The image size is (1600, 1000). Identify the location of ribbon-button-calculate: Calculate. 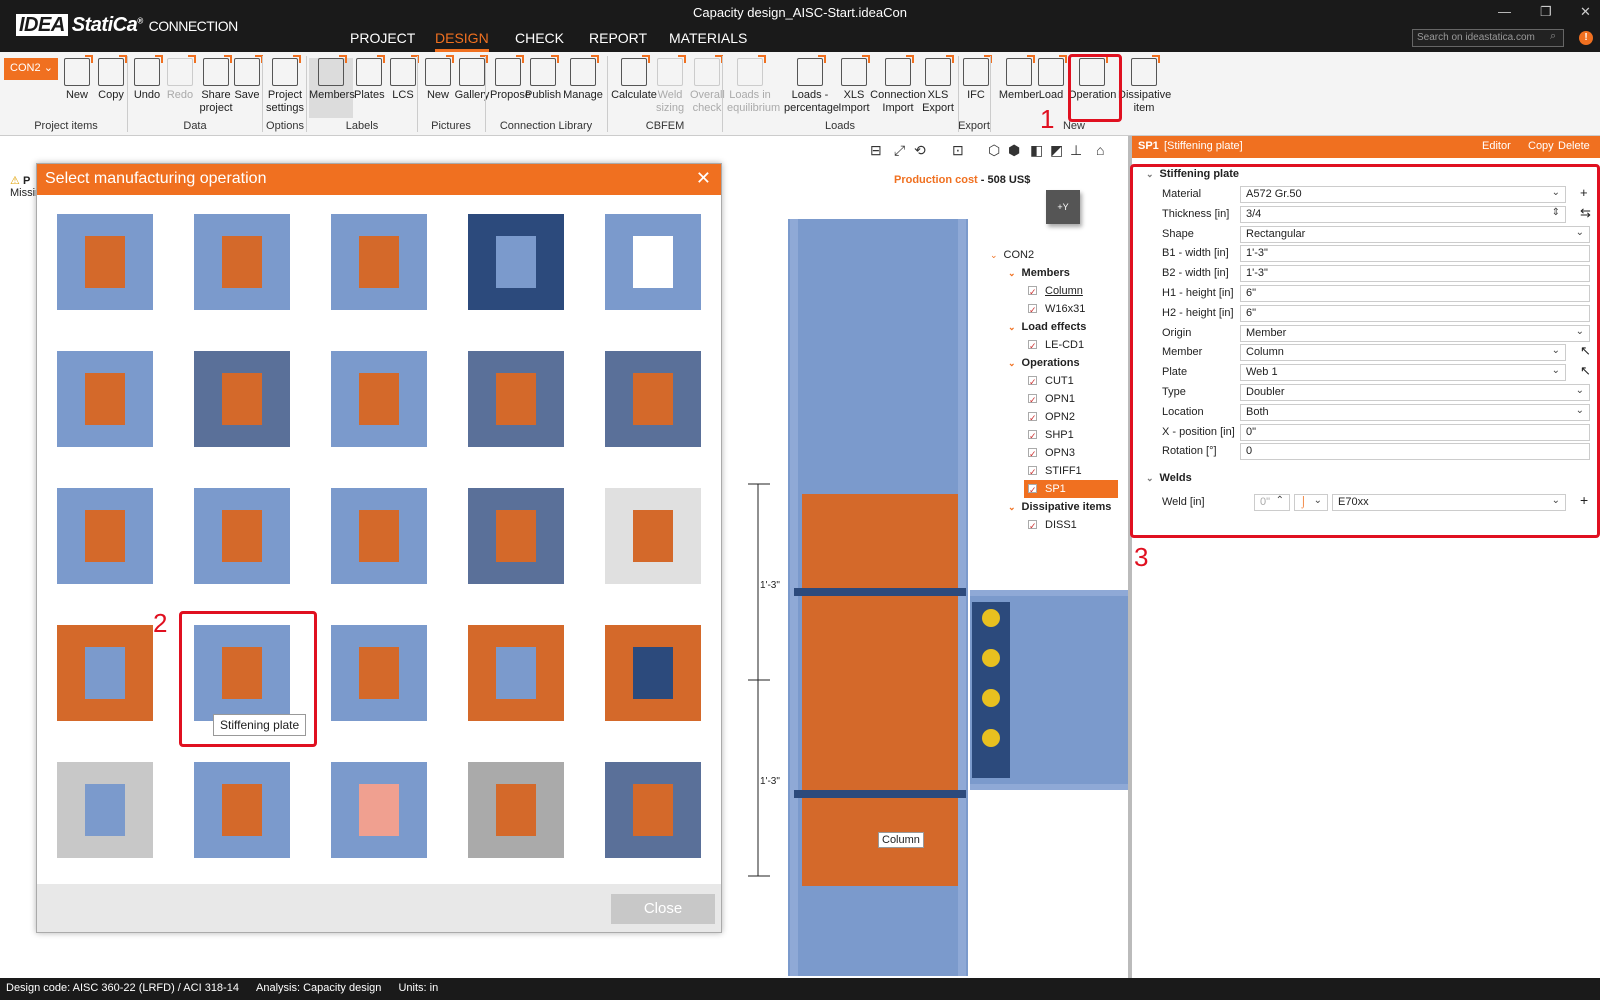
(634, 78).